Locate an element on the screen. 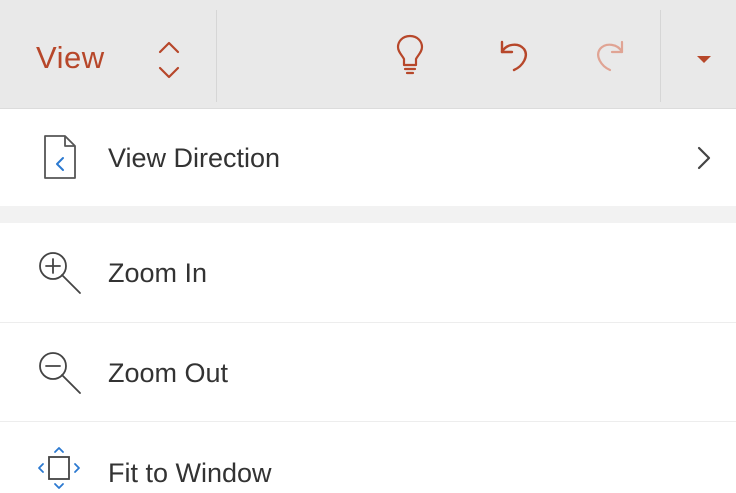 The width and height of the screenshot is (736, 493). menu-item-label: Fit to Window is located at coordinates (190, 473).